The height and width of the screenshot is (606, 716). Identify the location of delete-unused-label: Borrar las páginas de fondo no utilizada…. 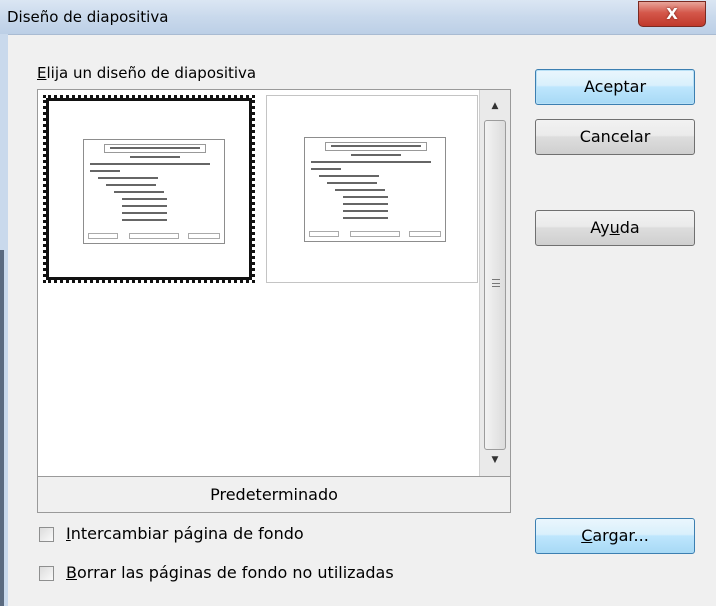
(230, 572).